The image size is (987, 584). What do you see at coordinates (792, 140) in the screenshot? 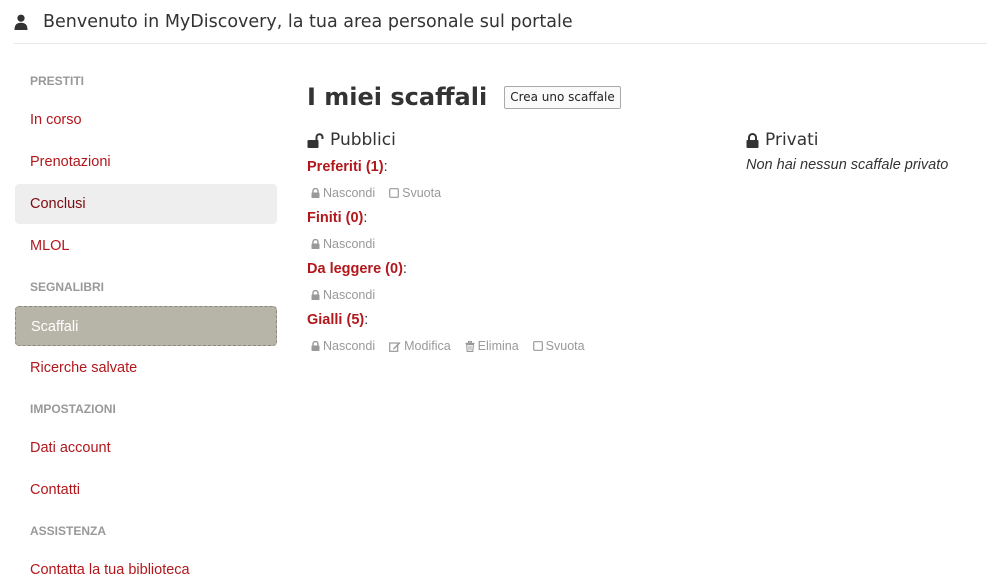
I see `private-shelves-heading-text: Privati` at bounding box center [792, 140].